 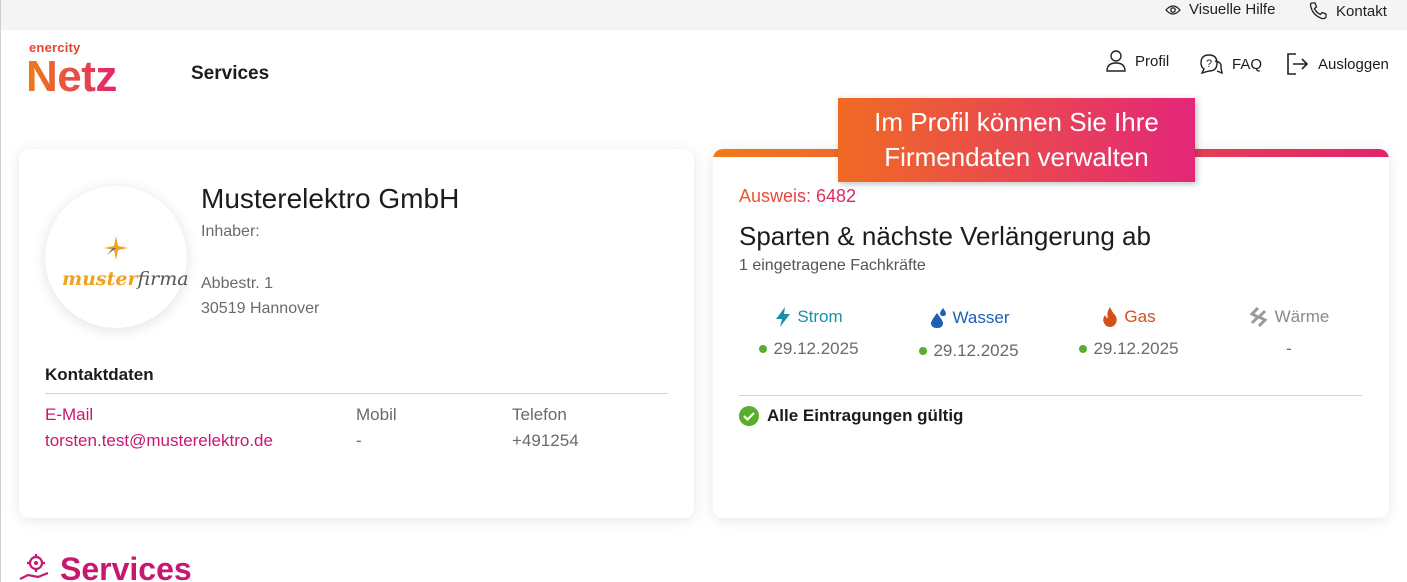 What do you see at coordinates (330, 198) in the screenshot?
I see `company-name: Musterelektro GmbH` at bounding box center [330, 198].